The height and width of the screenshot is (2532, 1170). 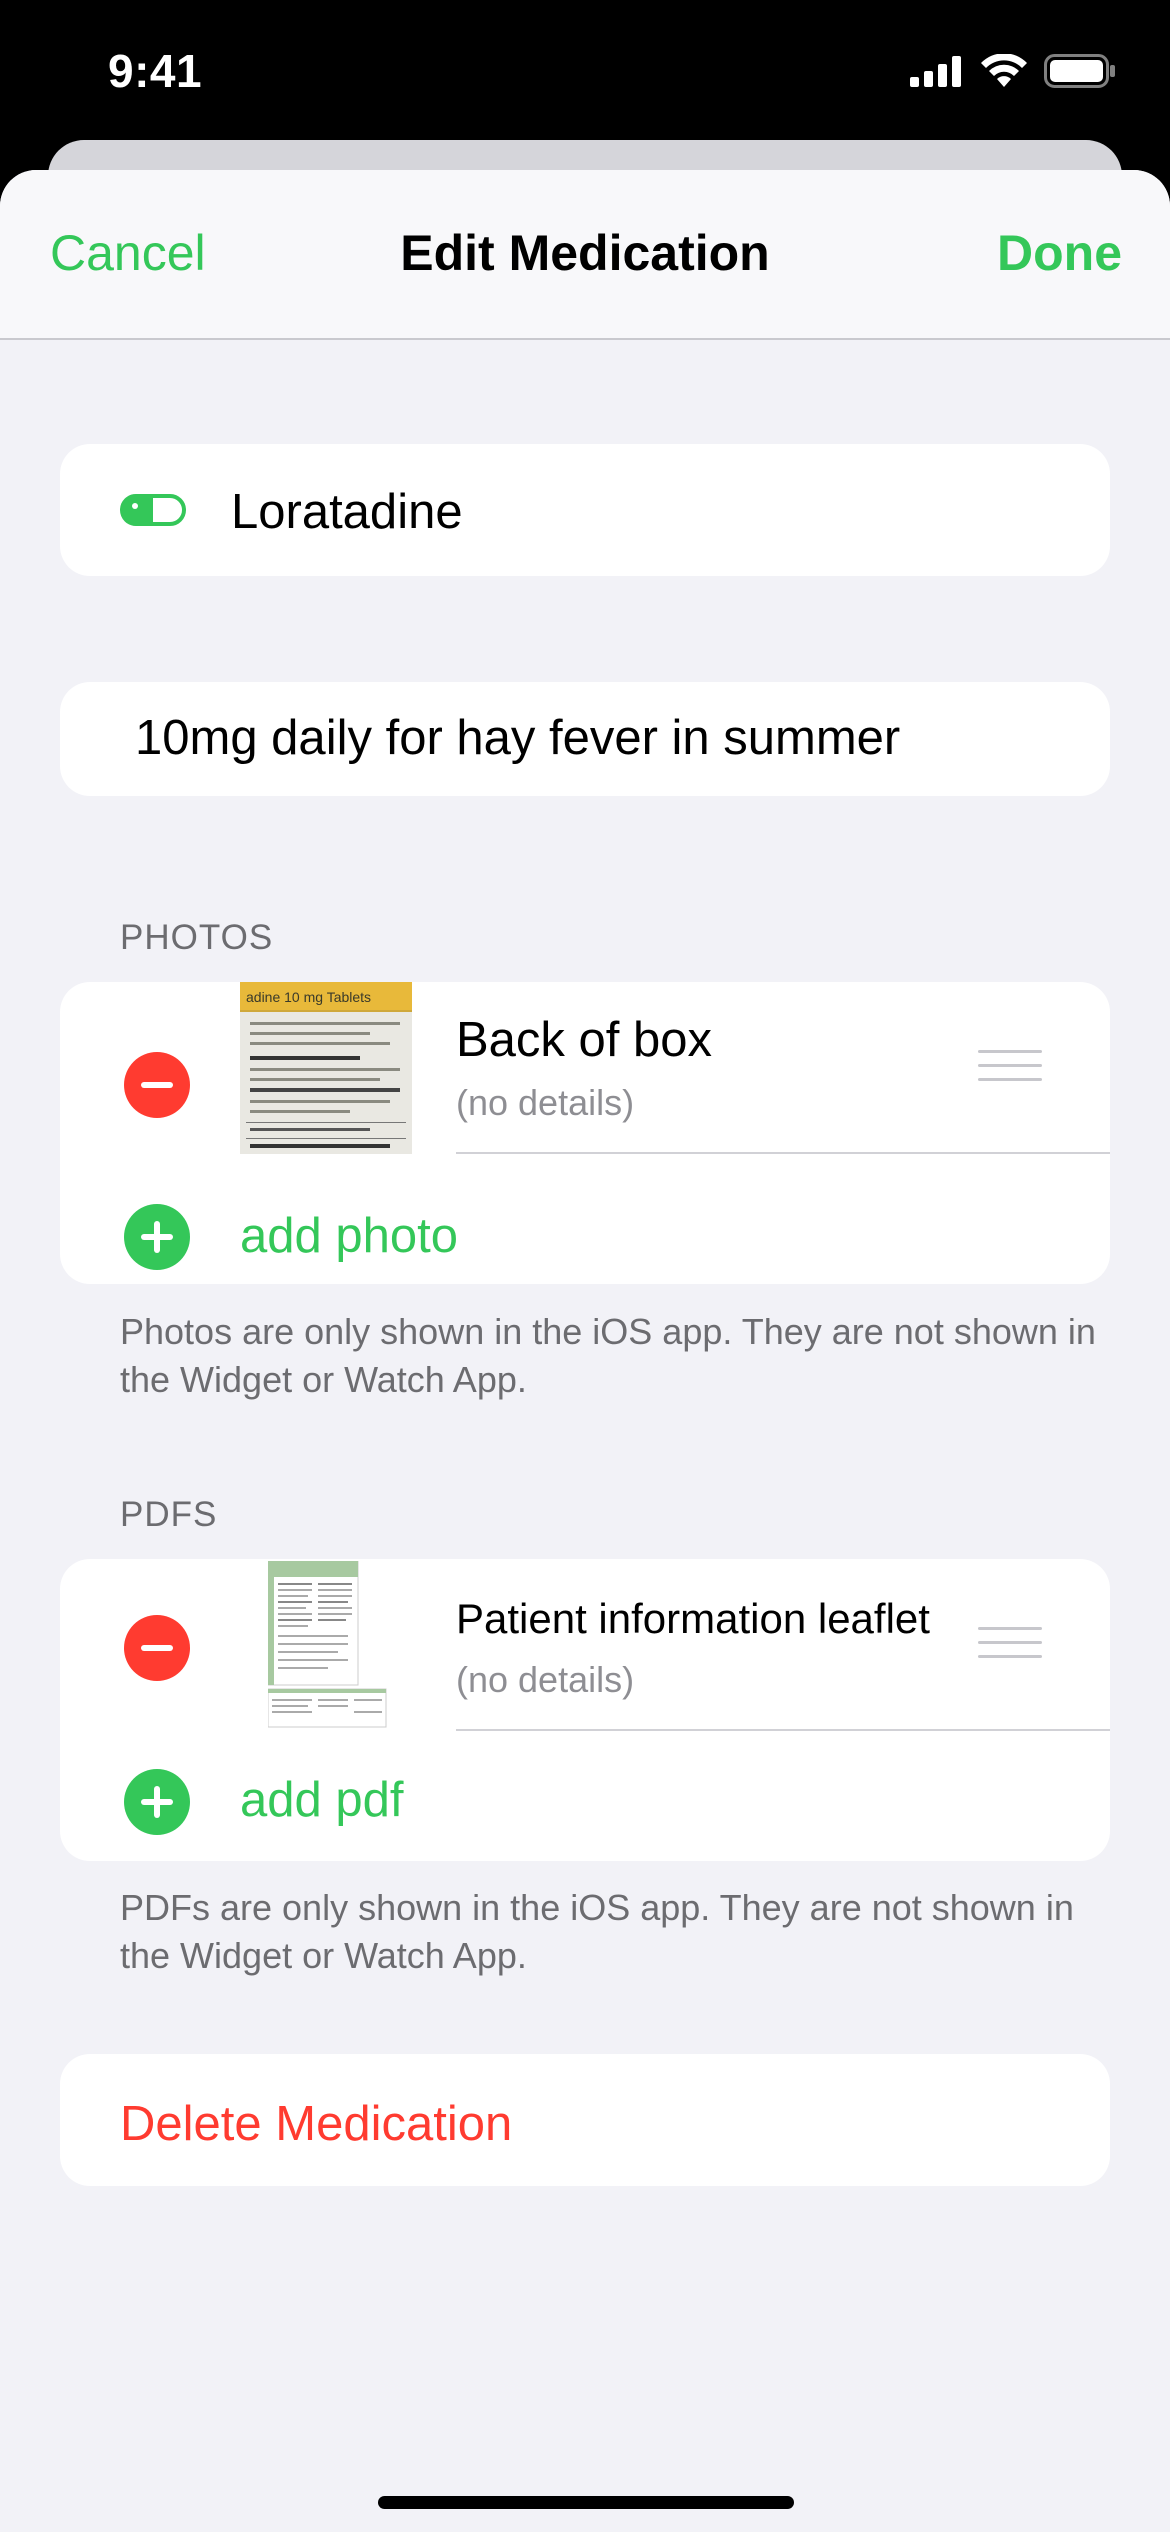 I want to click on delete-pdf-button, so click(x=157, y=1648).